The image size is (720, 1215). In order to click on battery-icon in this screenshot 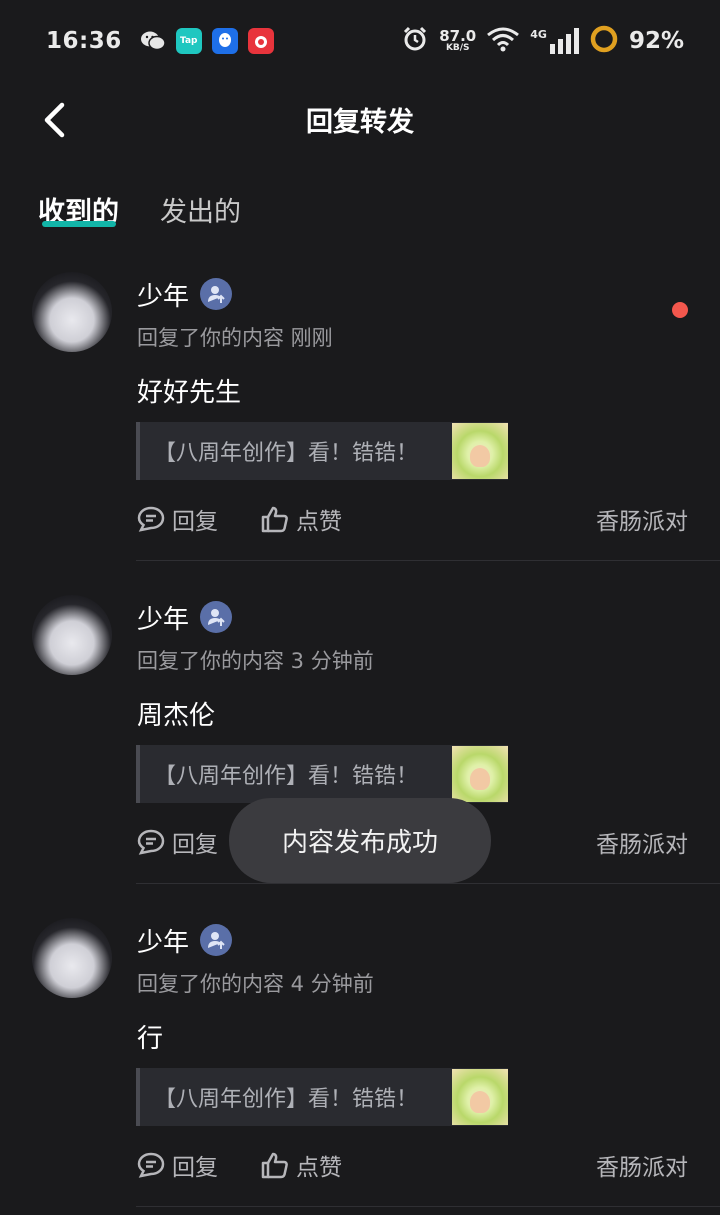, I will do `click(604, 41)`.